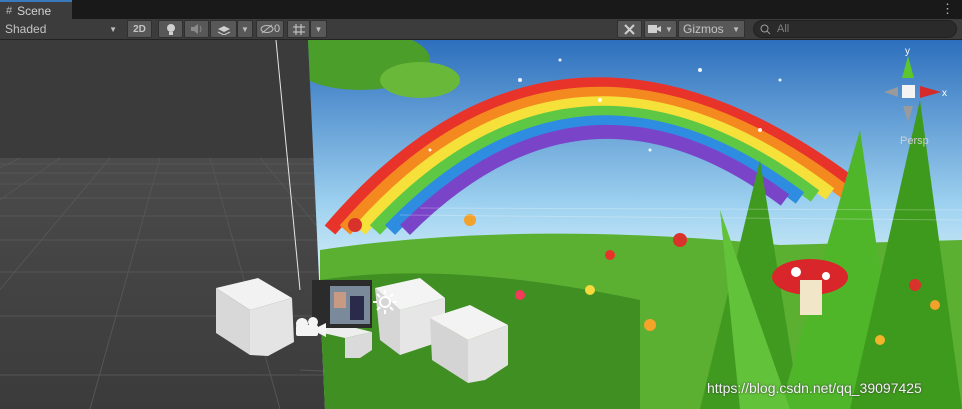 This screenshot has width=962, height=409. I want to click on tools-icon, so click(629, 29).